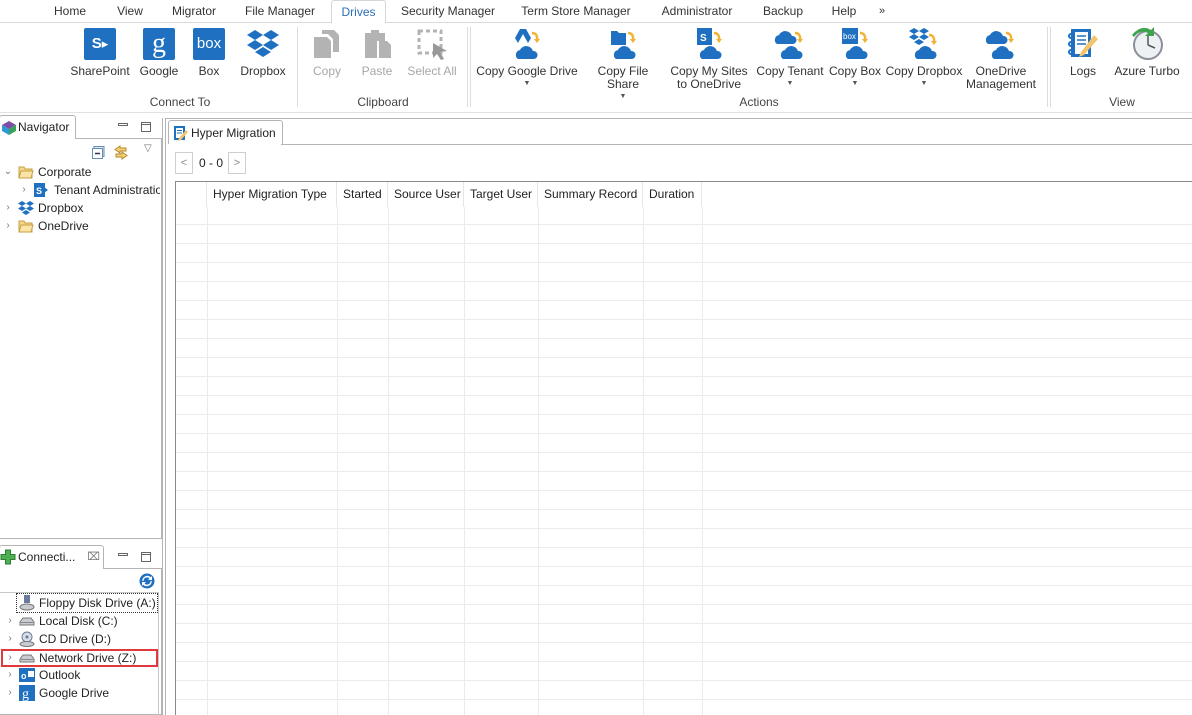 This screenshot has height=715, width=1192. I want to click on menu-tab-view: View, so click(130, 11).